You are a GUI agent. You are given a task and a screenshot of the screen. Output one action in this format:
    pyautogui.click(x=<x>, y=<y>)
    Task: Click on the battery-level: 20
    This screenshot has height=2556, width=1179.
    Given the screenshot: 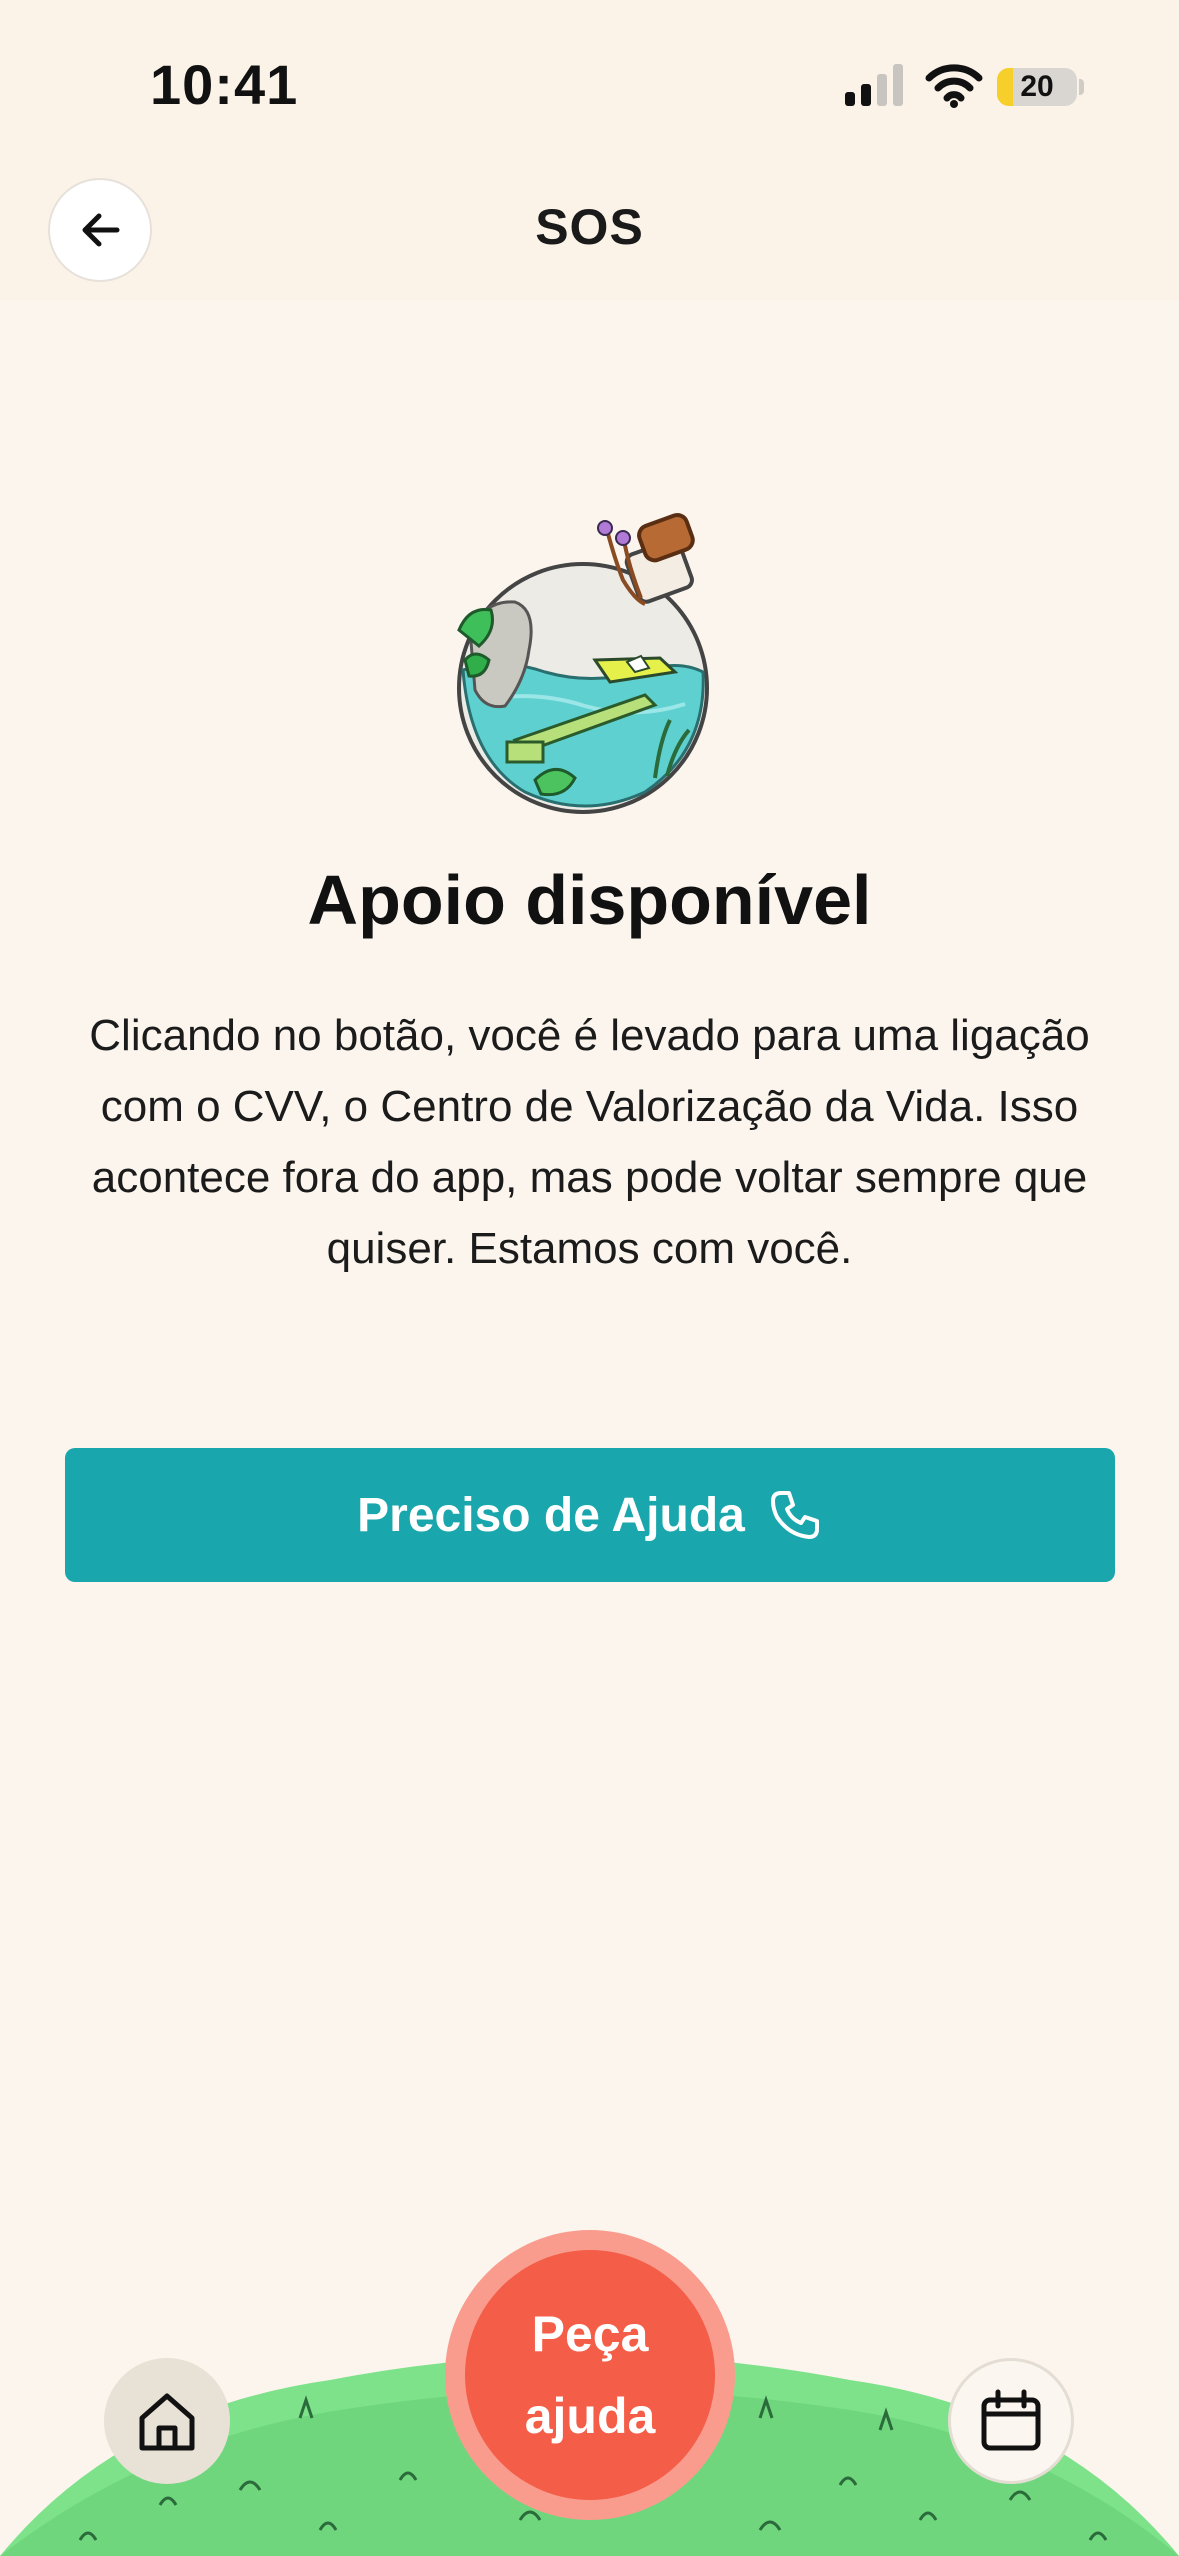 What is the action you would take?
    pyautogui.click(x=1037, y=86)
    